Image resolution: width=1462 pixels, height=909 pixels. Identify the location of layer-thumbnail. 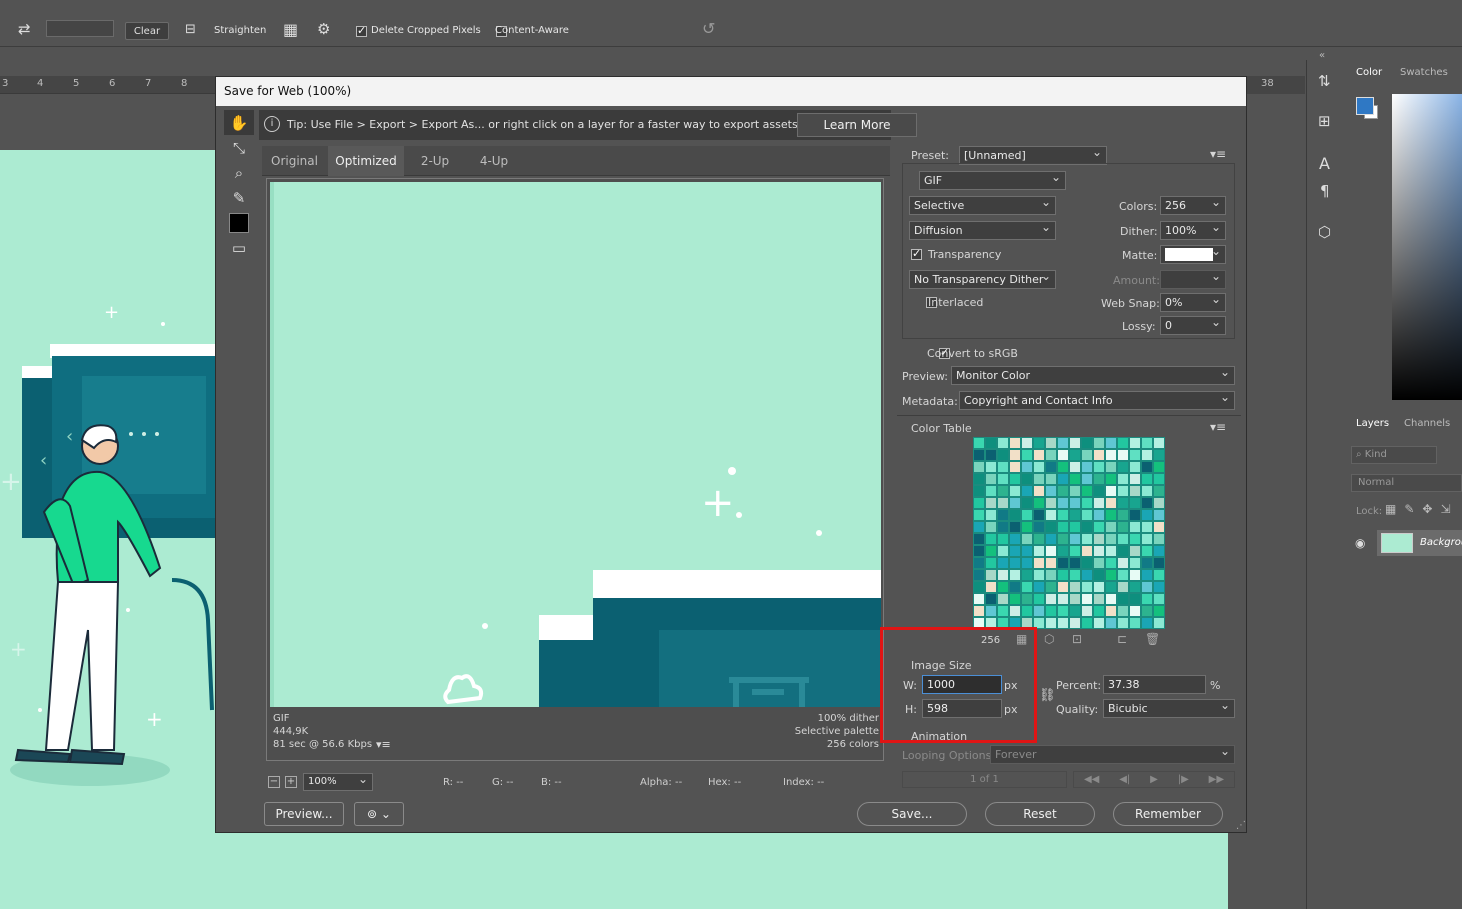
(1397, 543).